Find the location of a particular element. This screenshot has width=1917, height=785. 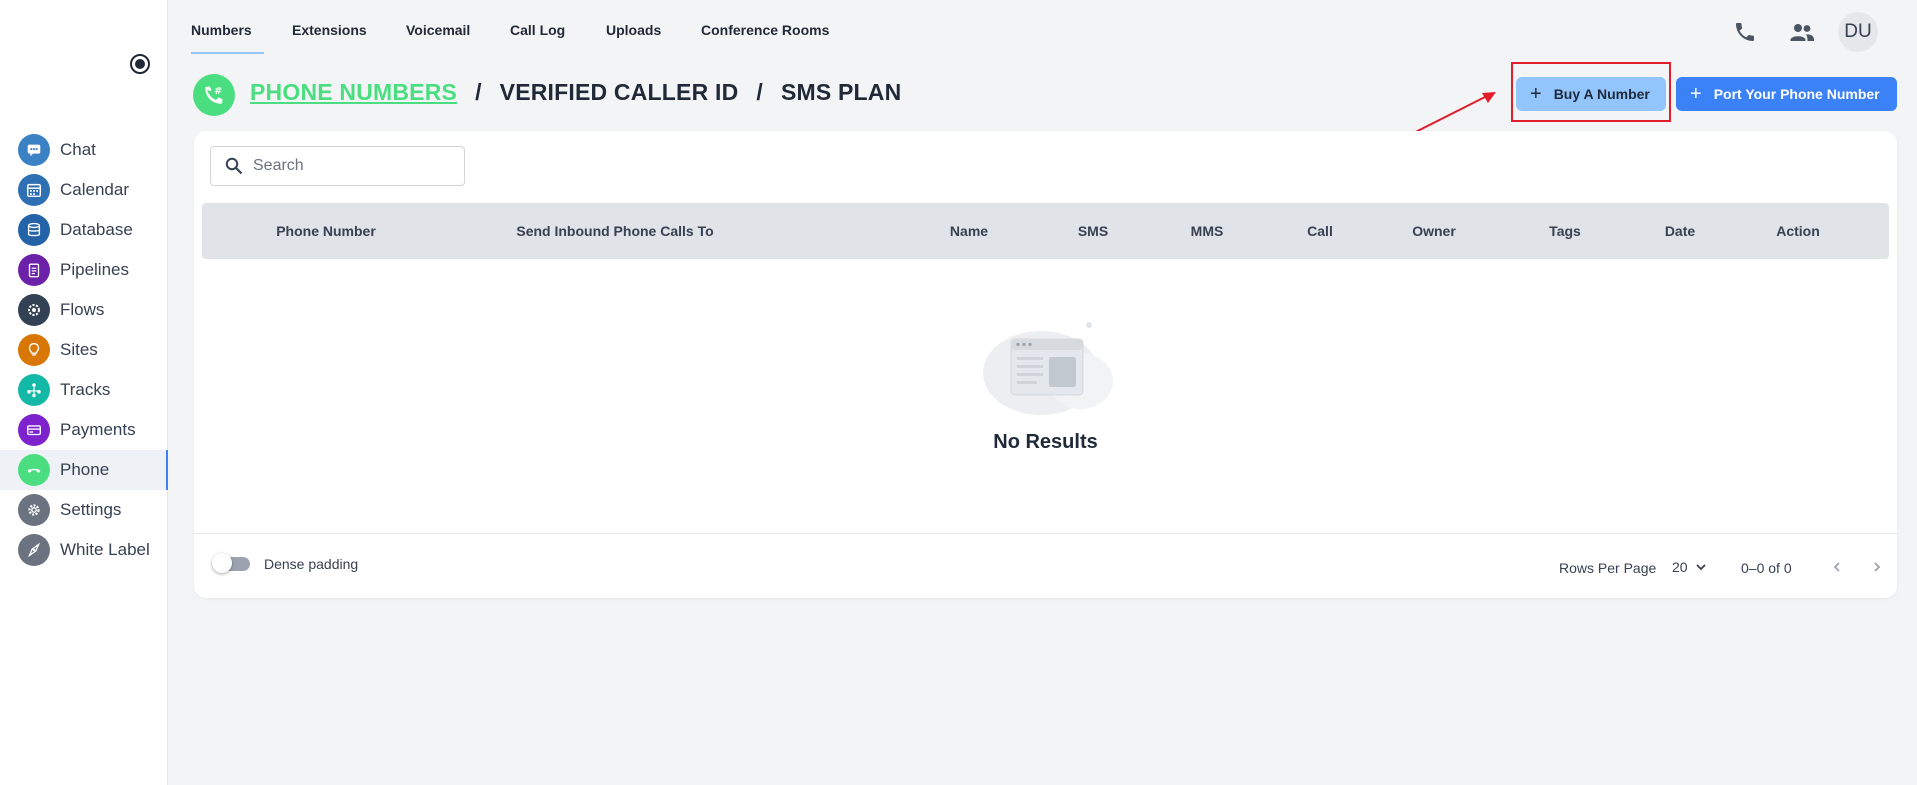

sidebar-item-settings: Settings is located at coordinates (84, 510).